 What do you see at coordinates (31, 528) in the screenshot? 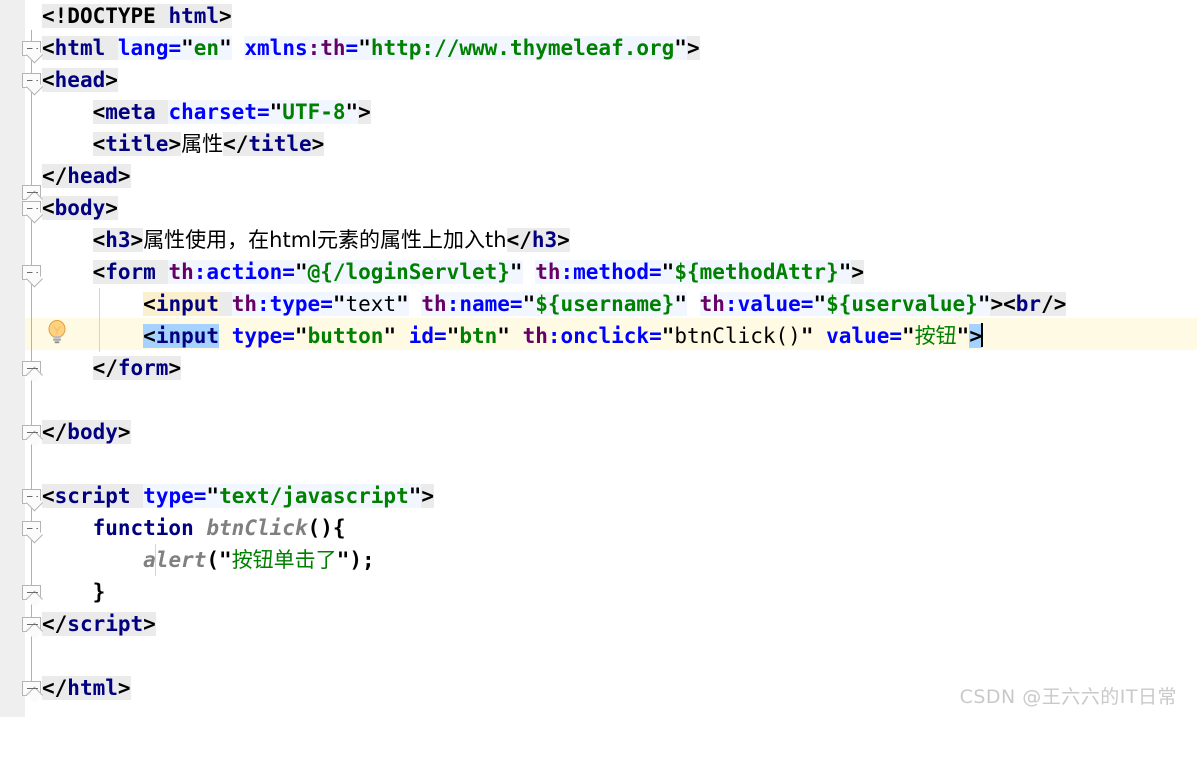
I see `fold-icon-function` at bounding box center [31, 528].